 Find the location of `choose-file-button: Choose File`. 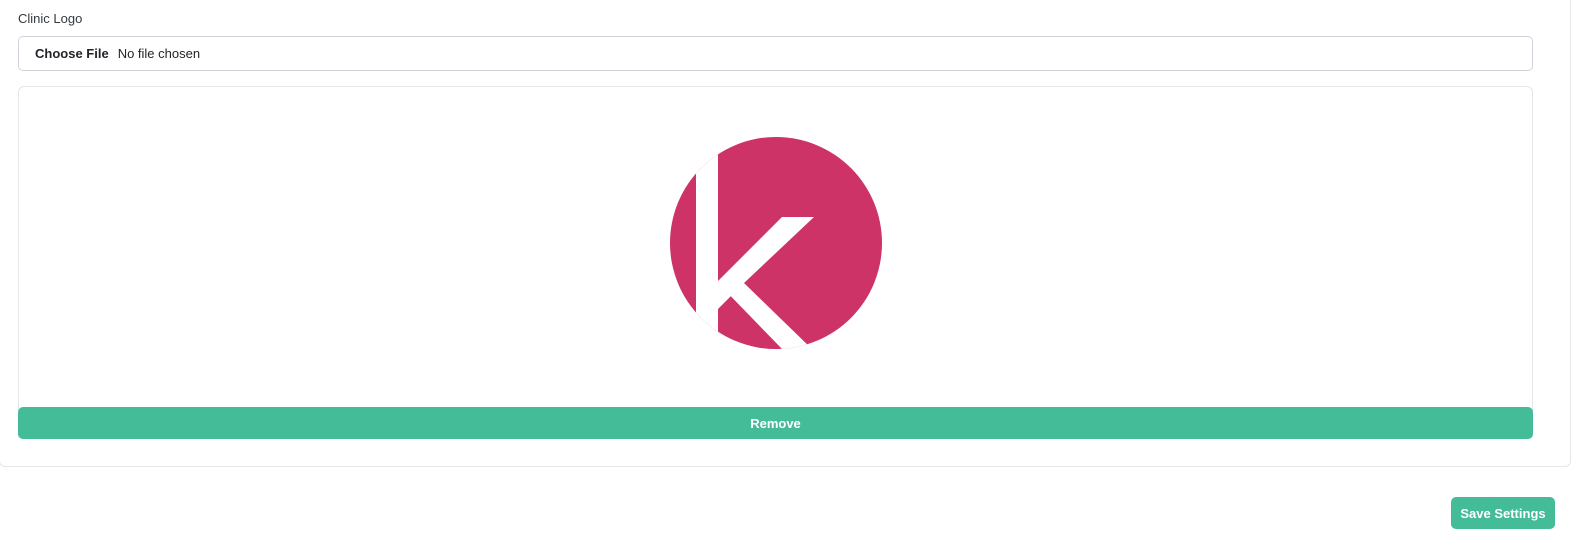

choose-file-button: Choose File is located at coordinates (72, 53).